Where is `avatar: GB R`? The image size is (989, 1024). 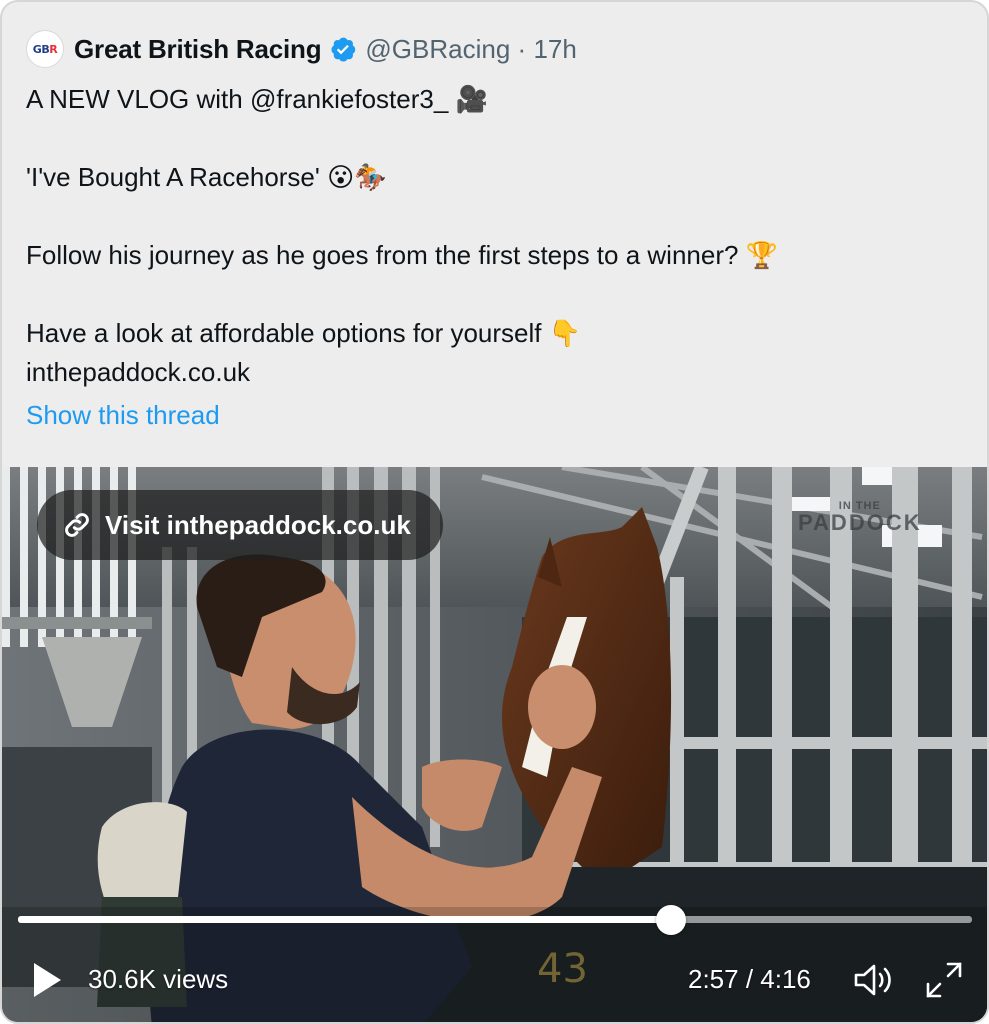 avatar: GB R is located at coordinates (45, 49).